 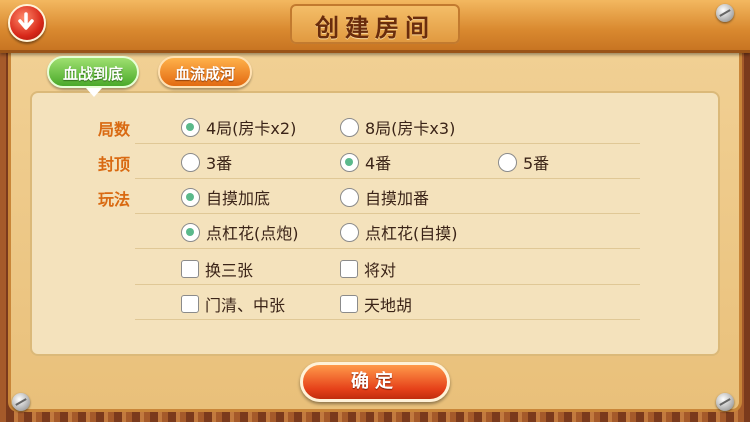 I want to click on option-label: 自摸加番, so click(x=397, y=198).